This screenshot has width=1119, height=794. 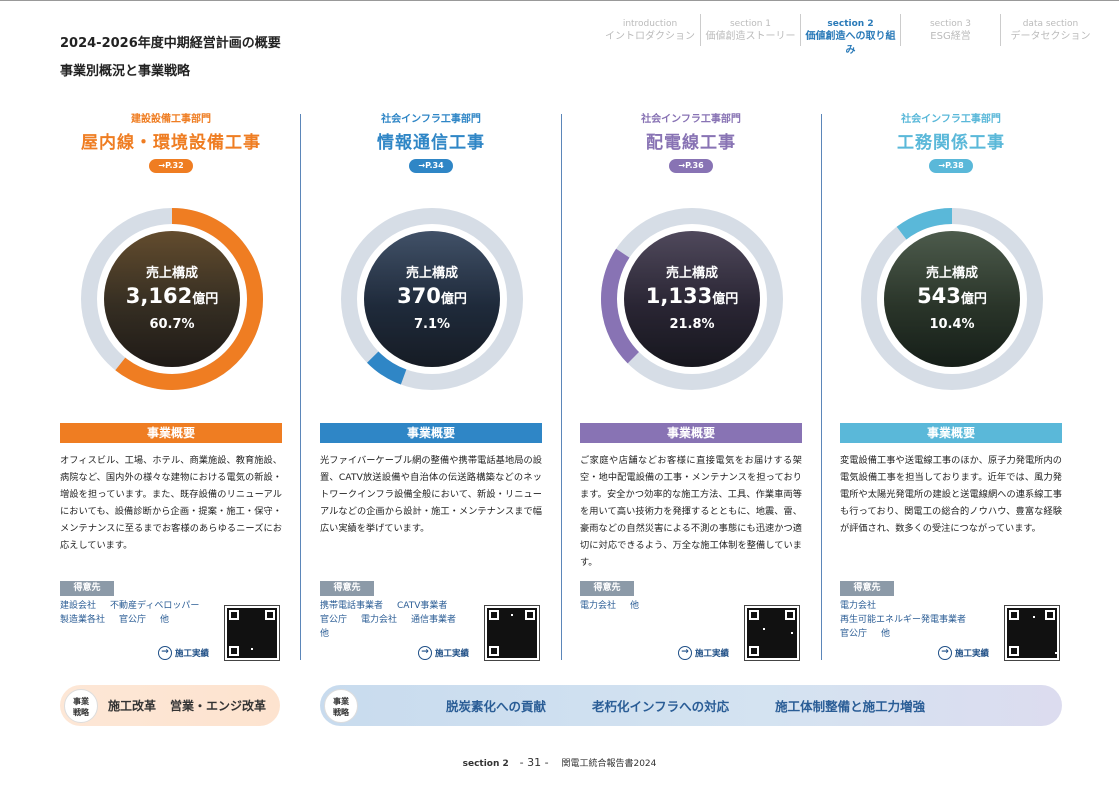 I want to click on nav-data-section: data section データセクション, so click(x=1050, y=30).